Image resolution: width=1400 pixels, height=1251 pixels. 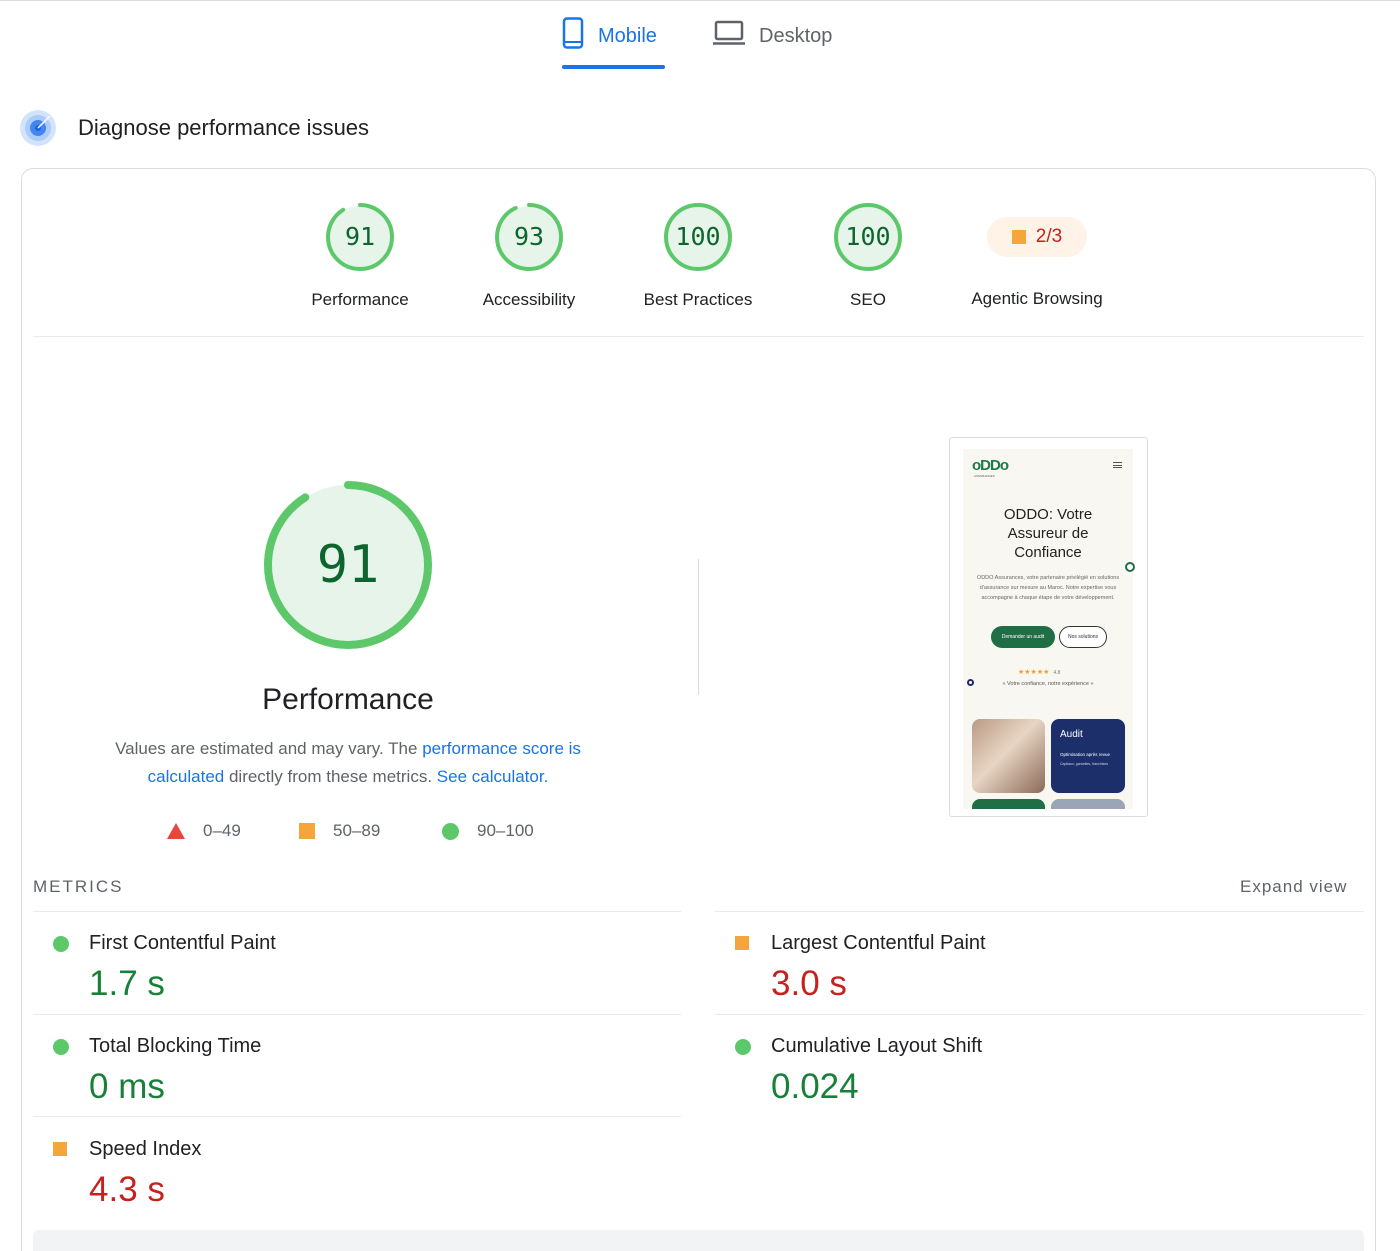 What do you see at coordinates (1048, 552) in the screenshot?
I see `title-line: Confiance` at bounding box center [1048, 552].